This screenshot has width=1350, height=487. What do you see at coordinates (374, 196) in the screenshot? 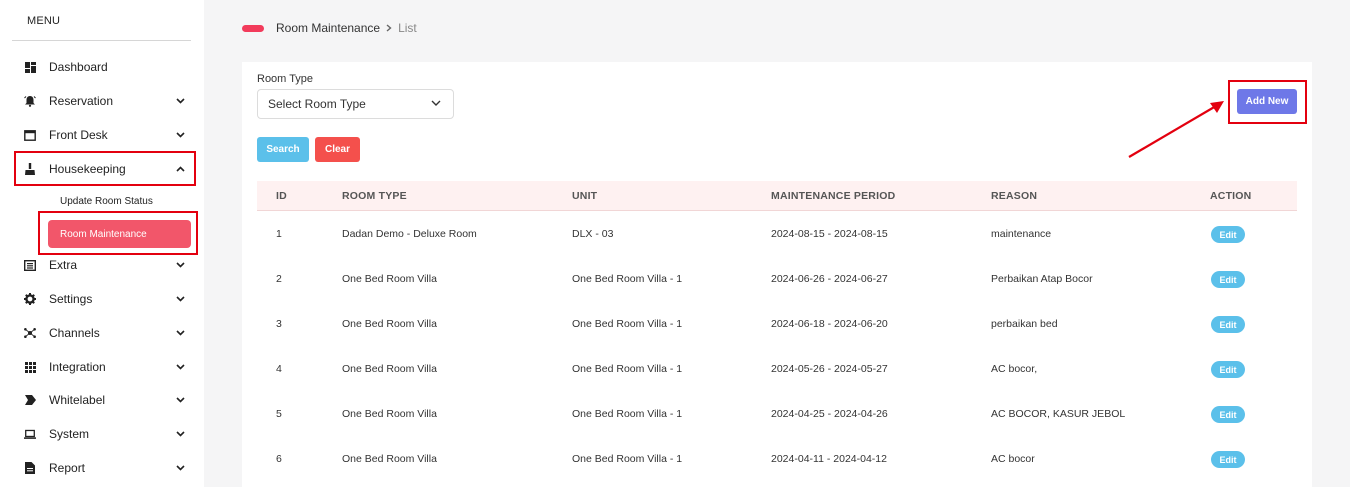
I see `column-header-room-type: ROOM TYPE` at bounding box center [374, 196].